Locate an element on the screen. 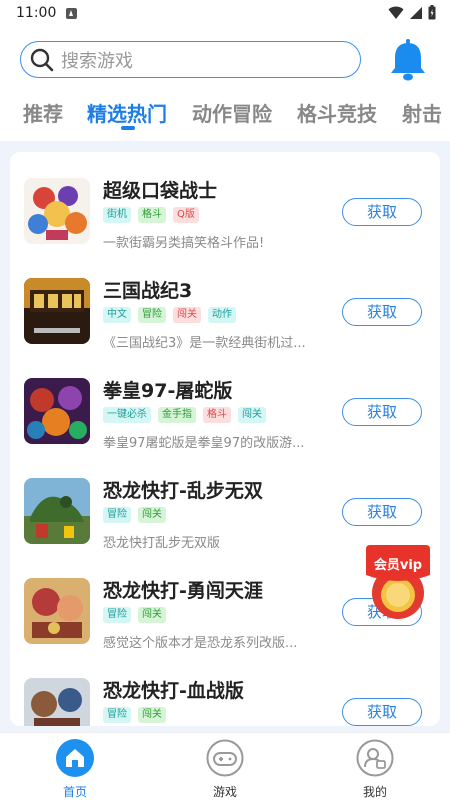 The image size is (450, 801). nav-games-label: 游戏 is located at coordinates (224, 792).